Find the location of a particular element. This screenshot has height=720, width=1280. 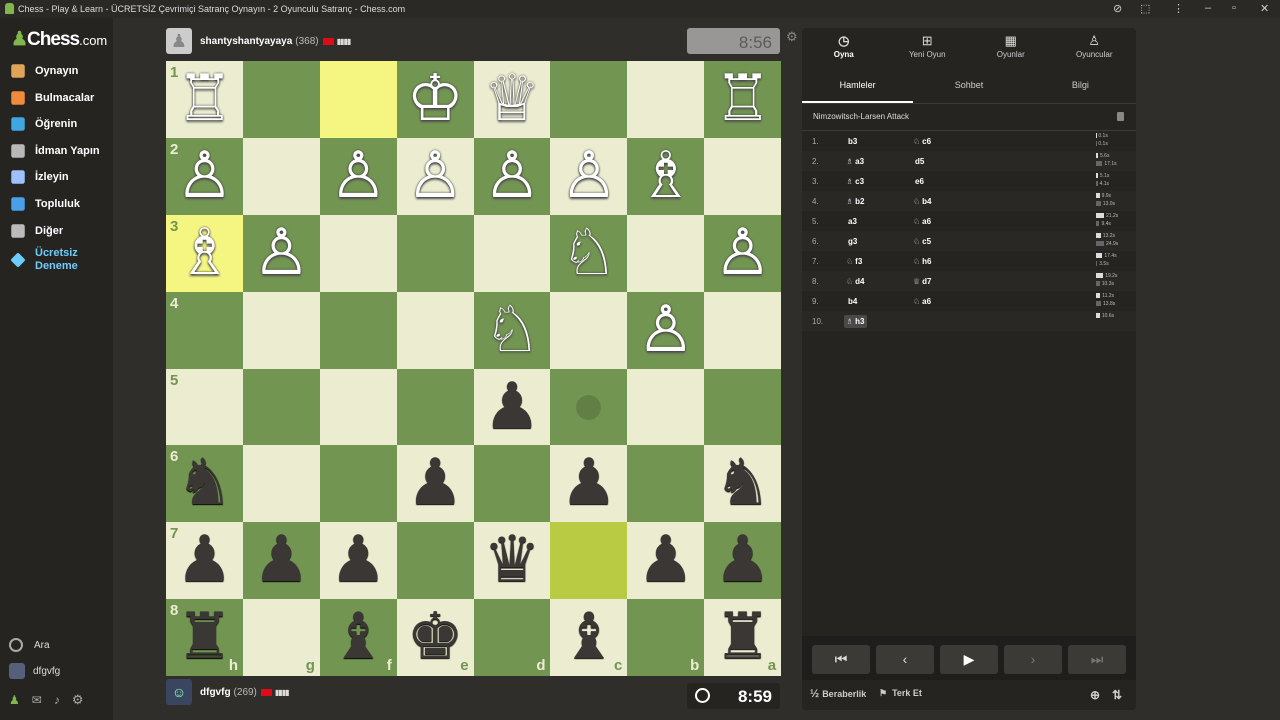

white-move: ♗ c3 is located at coordinates (855, 181).